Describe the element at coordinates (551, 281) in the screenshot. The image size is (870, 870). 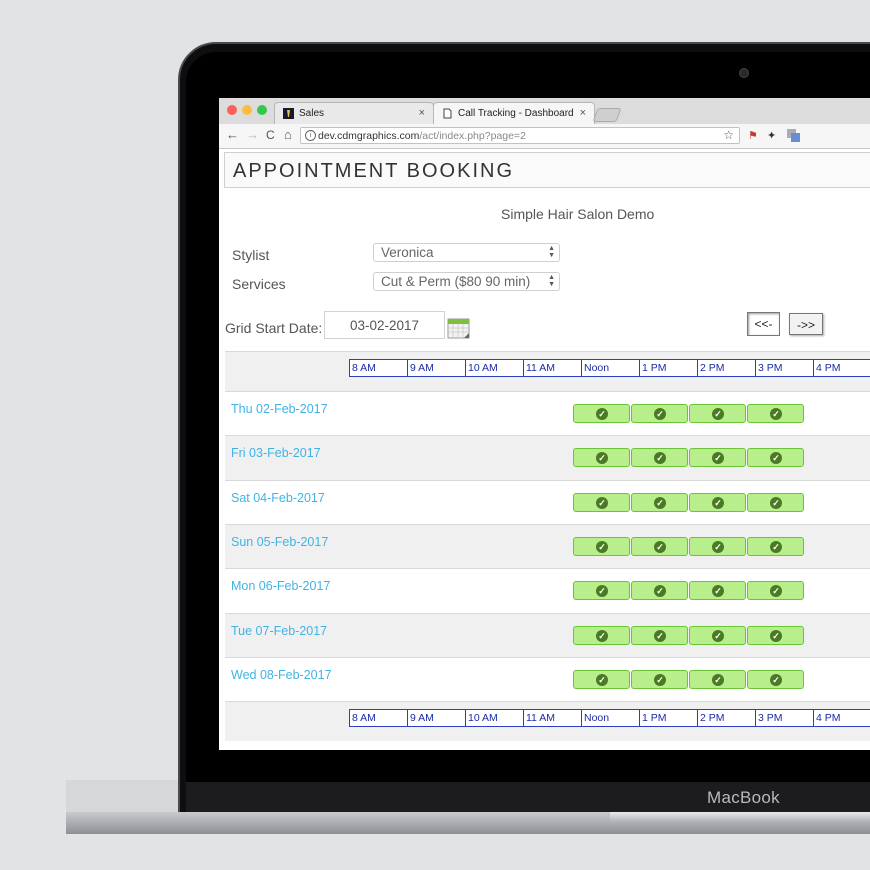
I see `select-arrows-icon: ▲ ▼` at that location.